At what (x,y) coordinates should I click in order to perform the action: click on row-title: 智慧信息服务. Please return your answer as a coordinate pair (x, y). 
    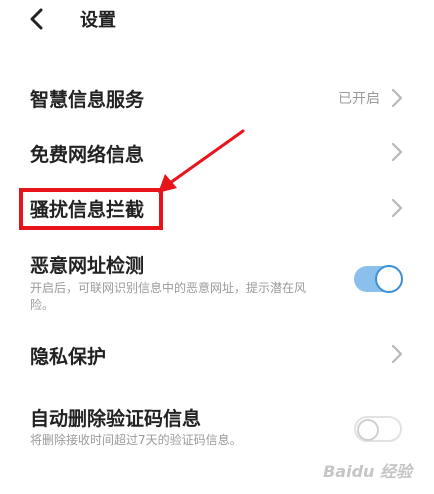
    Looking at the image, I should click on (87, 100).